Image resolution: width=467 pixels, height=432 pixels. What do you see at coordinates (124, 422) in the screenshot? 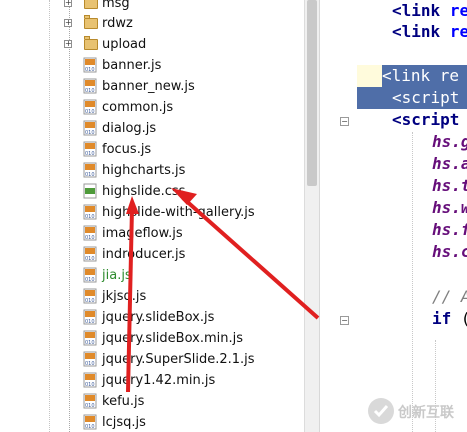
I see `tree-item-label: lcjsq.js` at bounding box center [124, 422].